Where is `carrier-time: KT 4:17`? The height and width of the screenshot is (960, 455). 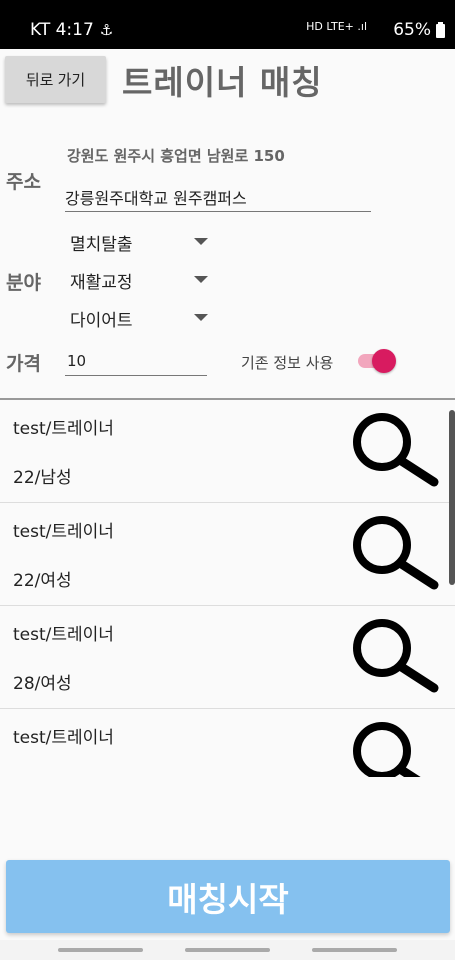
carrier-time: KT 4:17 is located at coordinates (62, 30).